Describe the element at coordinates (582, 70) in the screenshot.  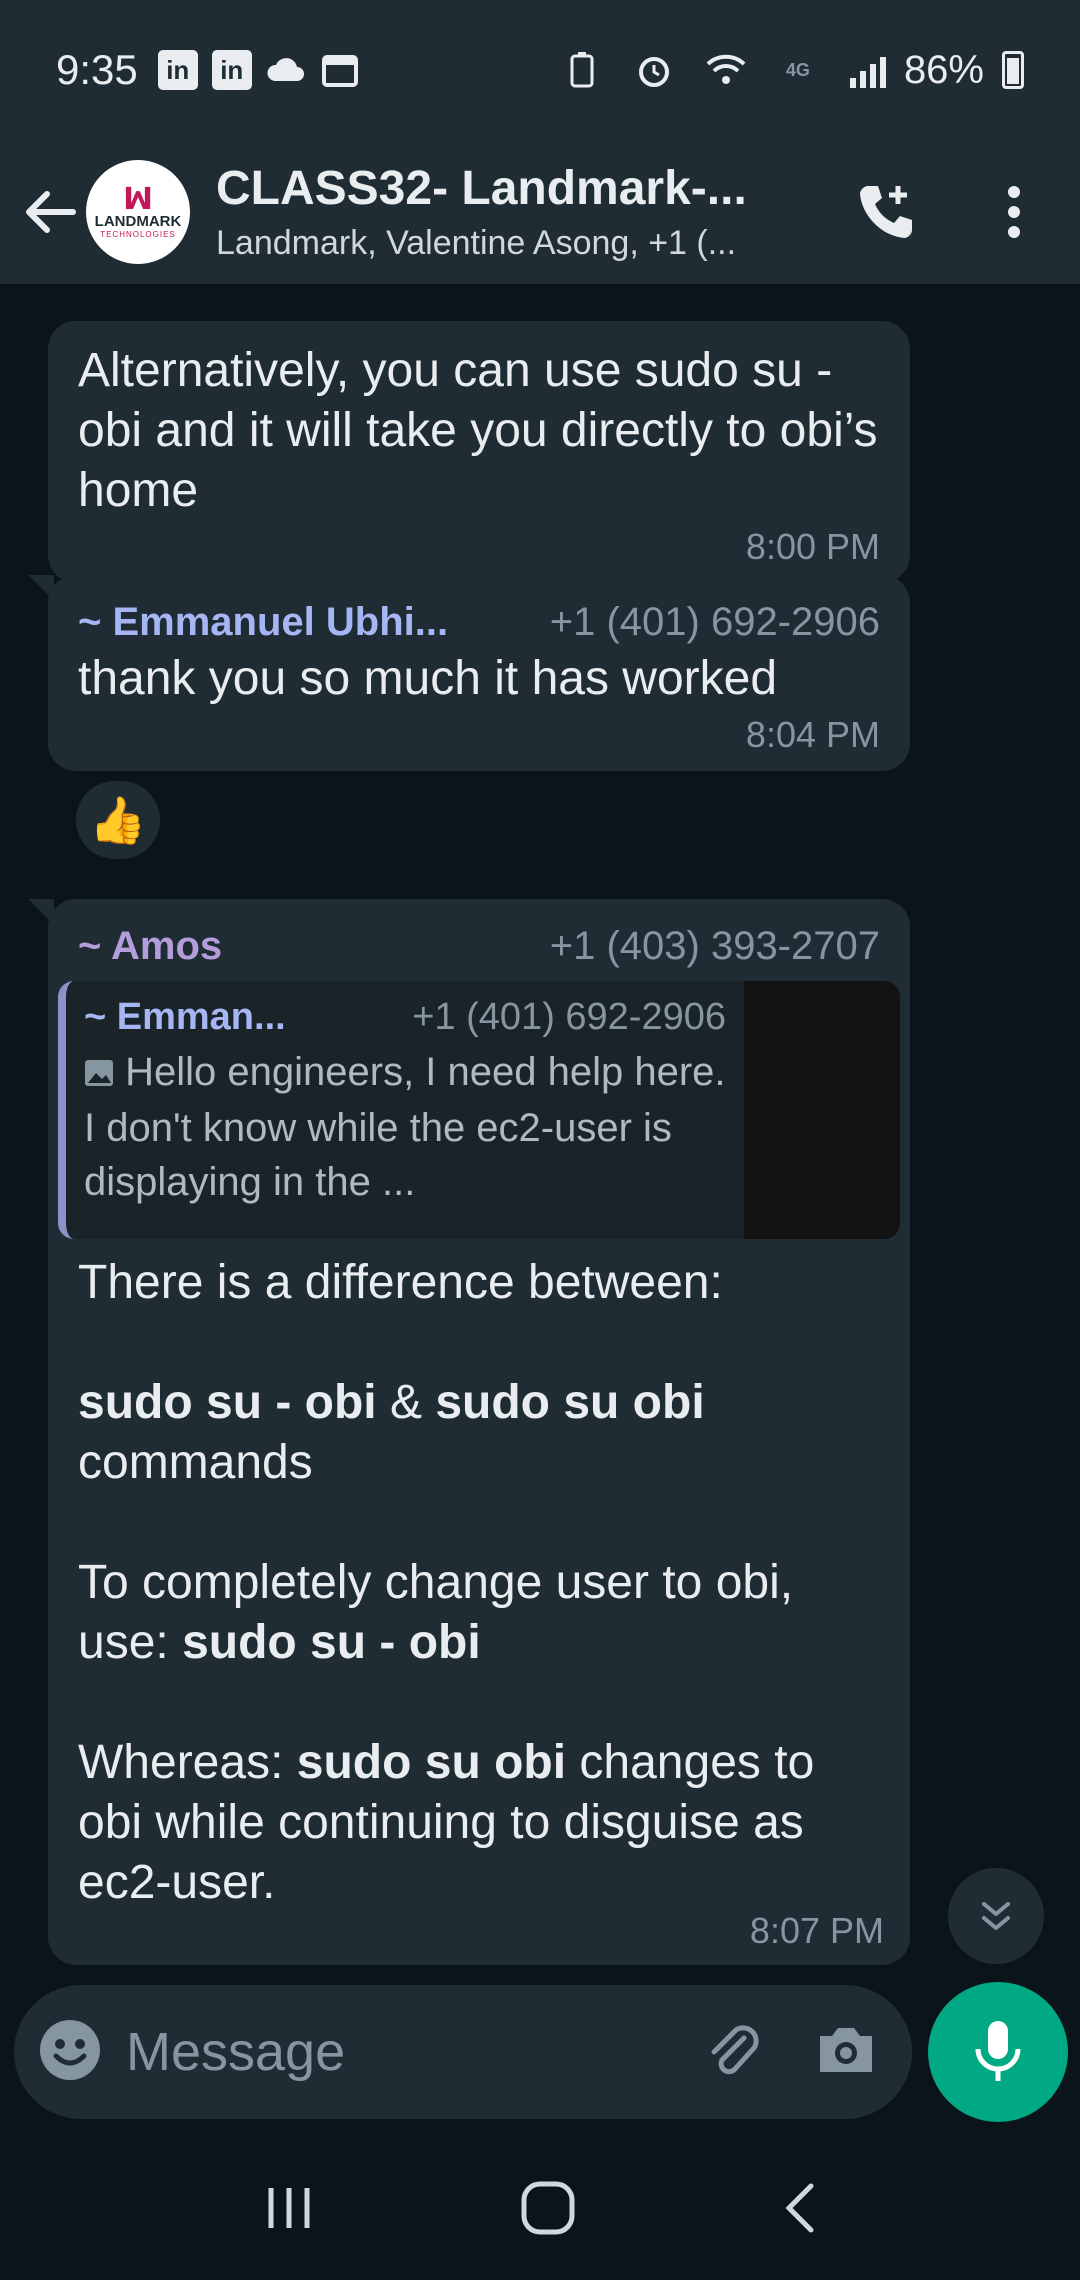
I see `battery-saver-icon` at that location.